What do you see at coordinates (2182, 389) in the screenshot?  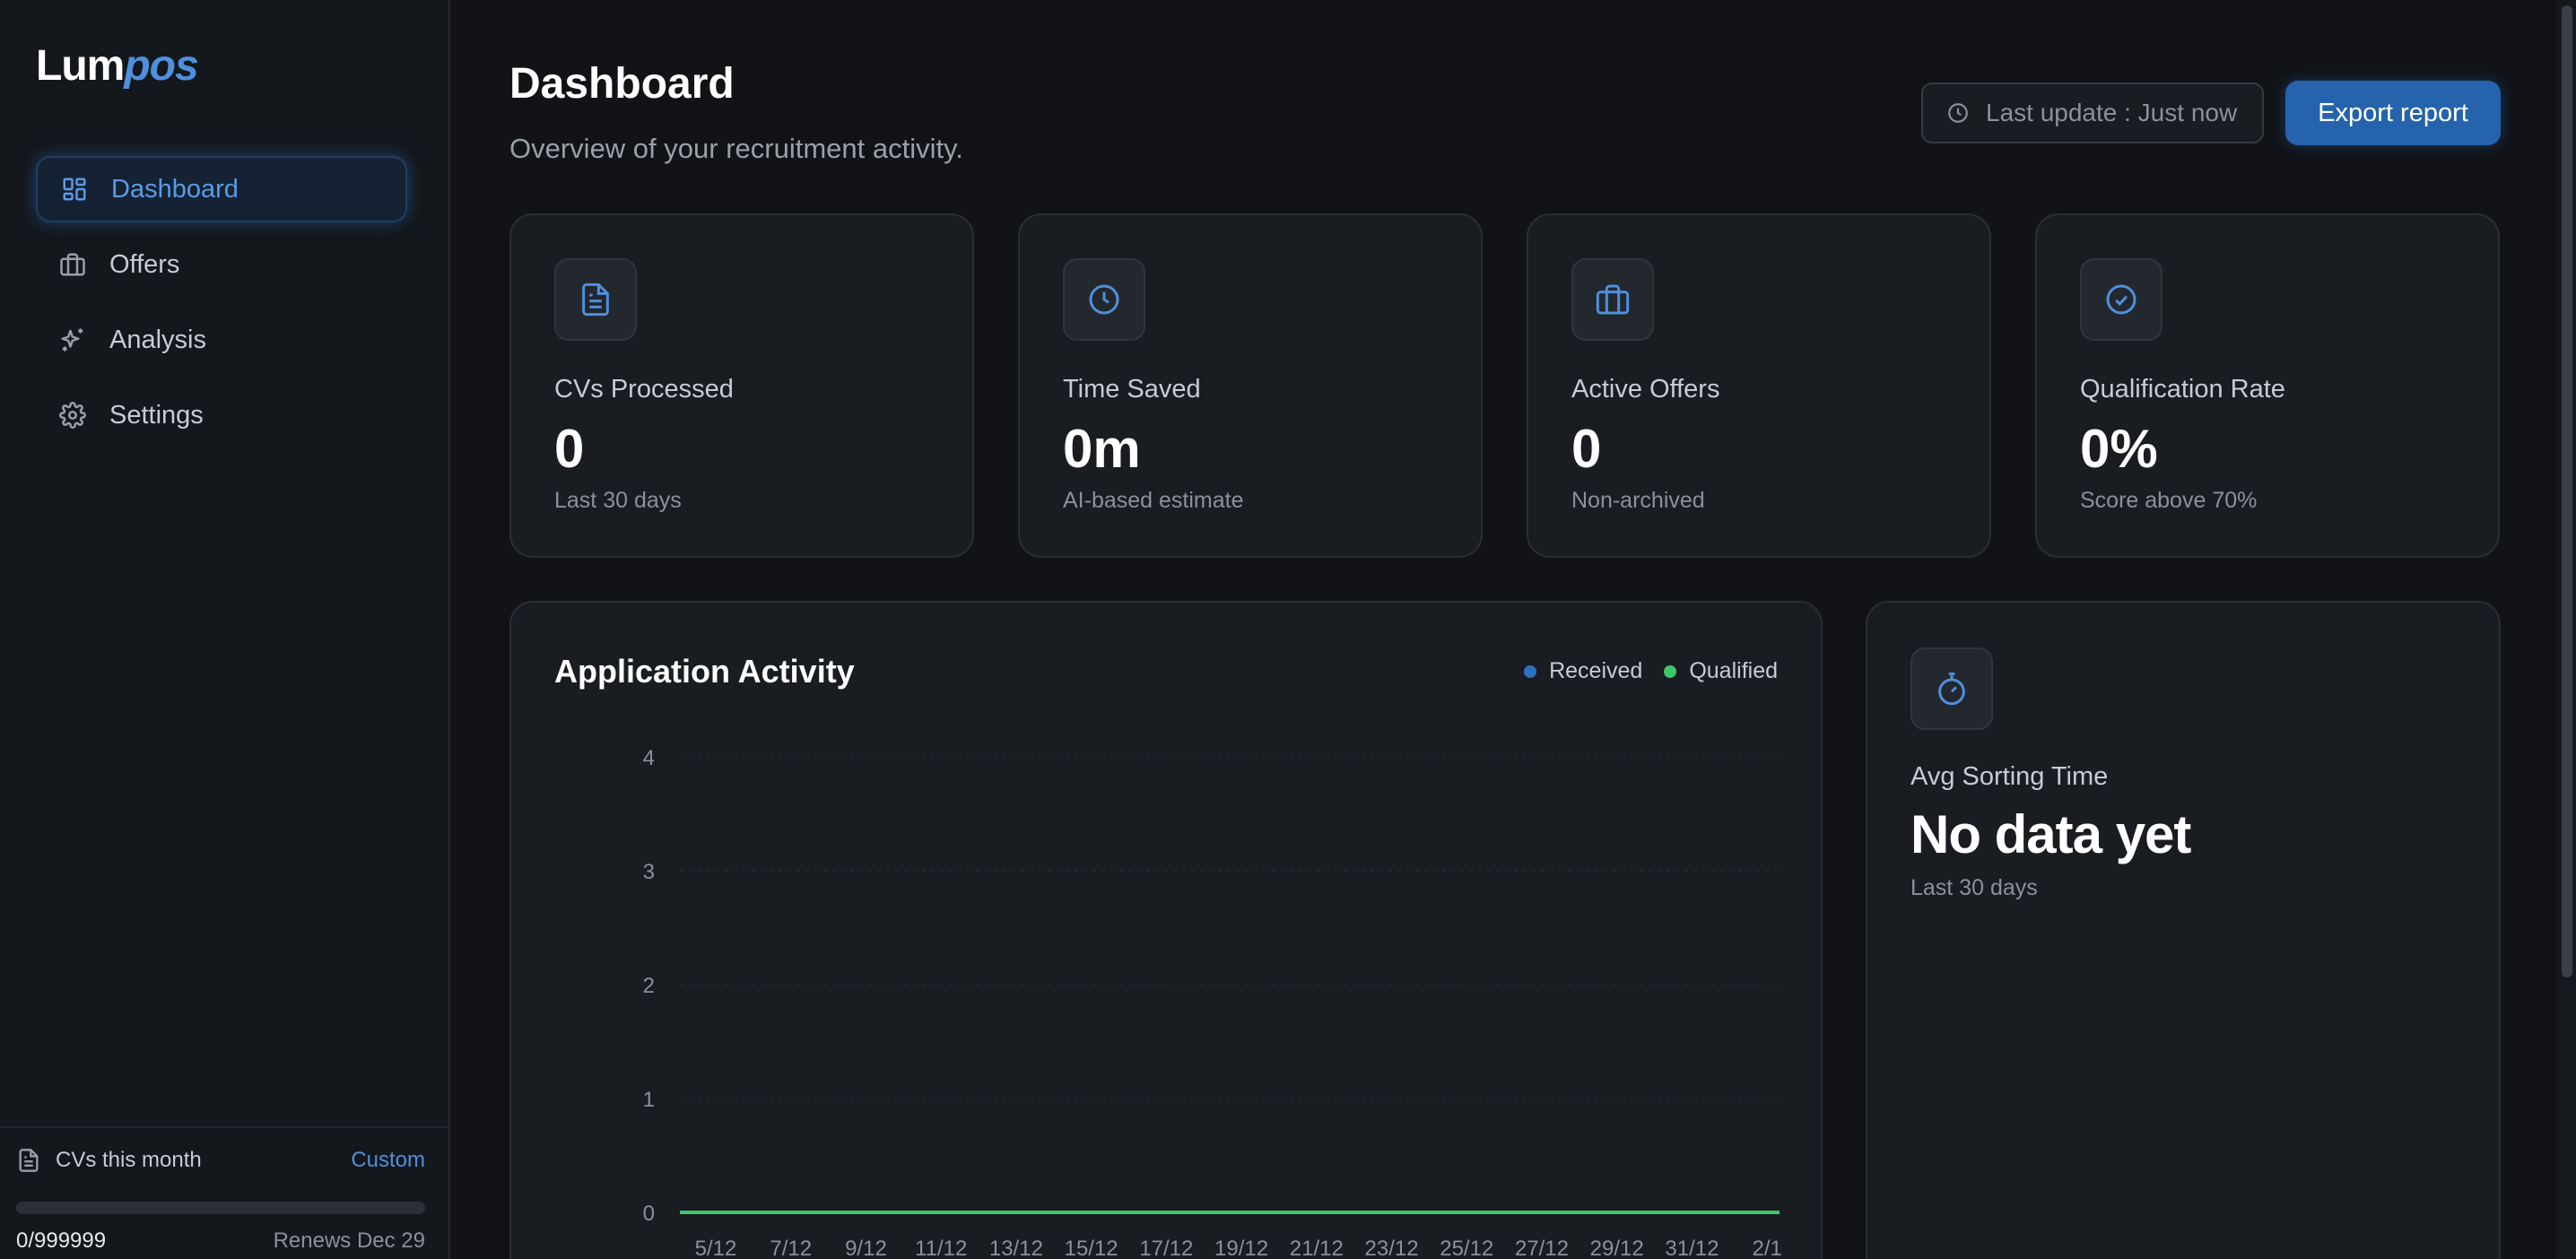 I see `stat-label: Qualification Rate` at bounding box center [2182, 389].